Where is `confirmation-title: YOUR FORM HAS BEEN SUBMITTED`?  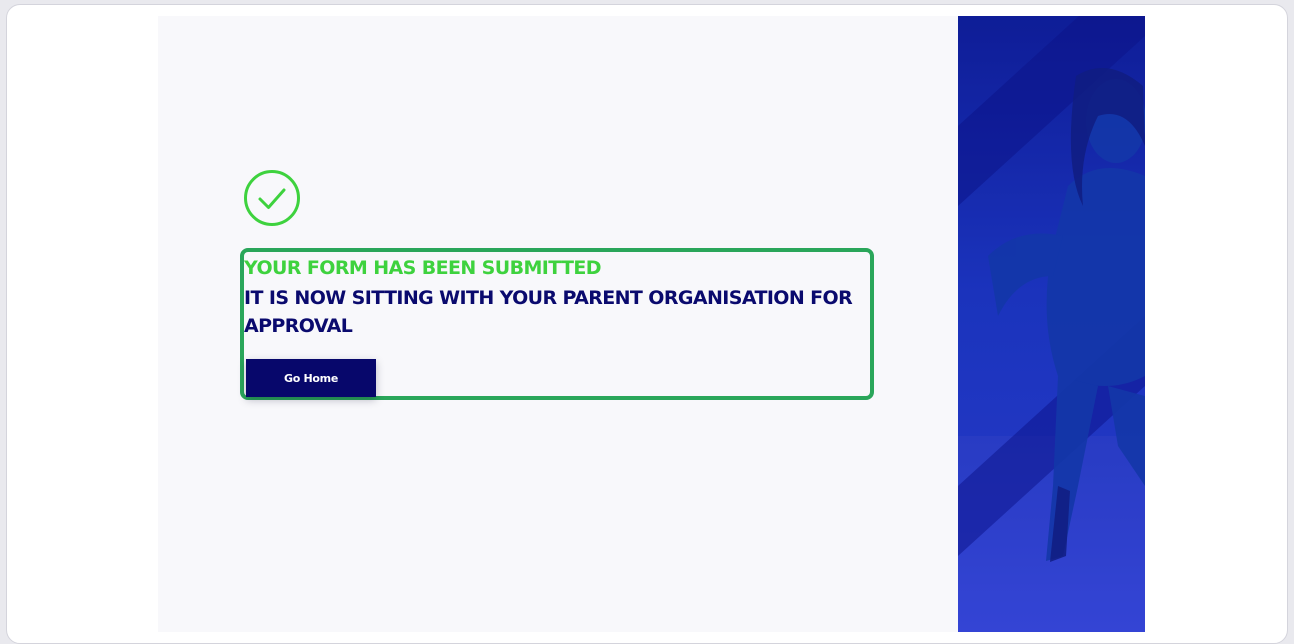
confirmation-title: YOUR FORM HAS BEEN SUBMITTED is located at coordinates (423, 268).